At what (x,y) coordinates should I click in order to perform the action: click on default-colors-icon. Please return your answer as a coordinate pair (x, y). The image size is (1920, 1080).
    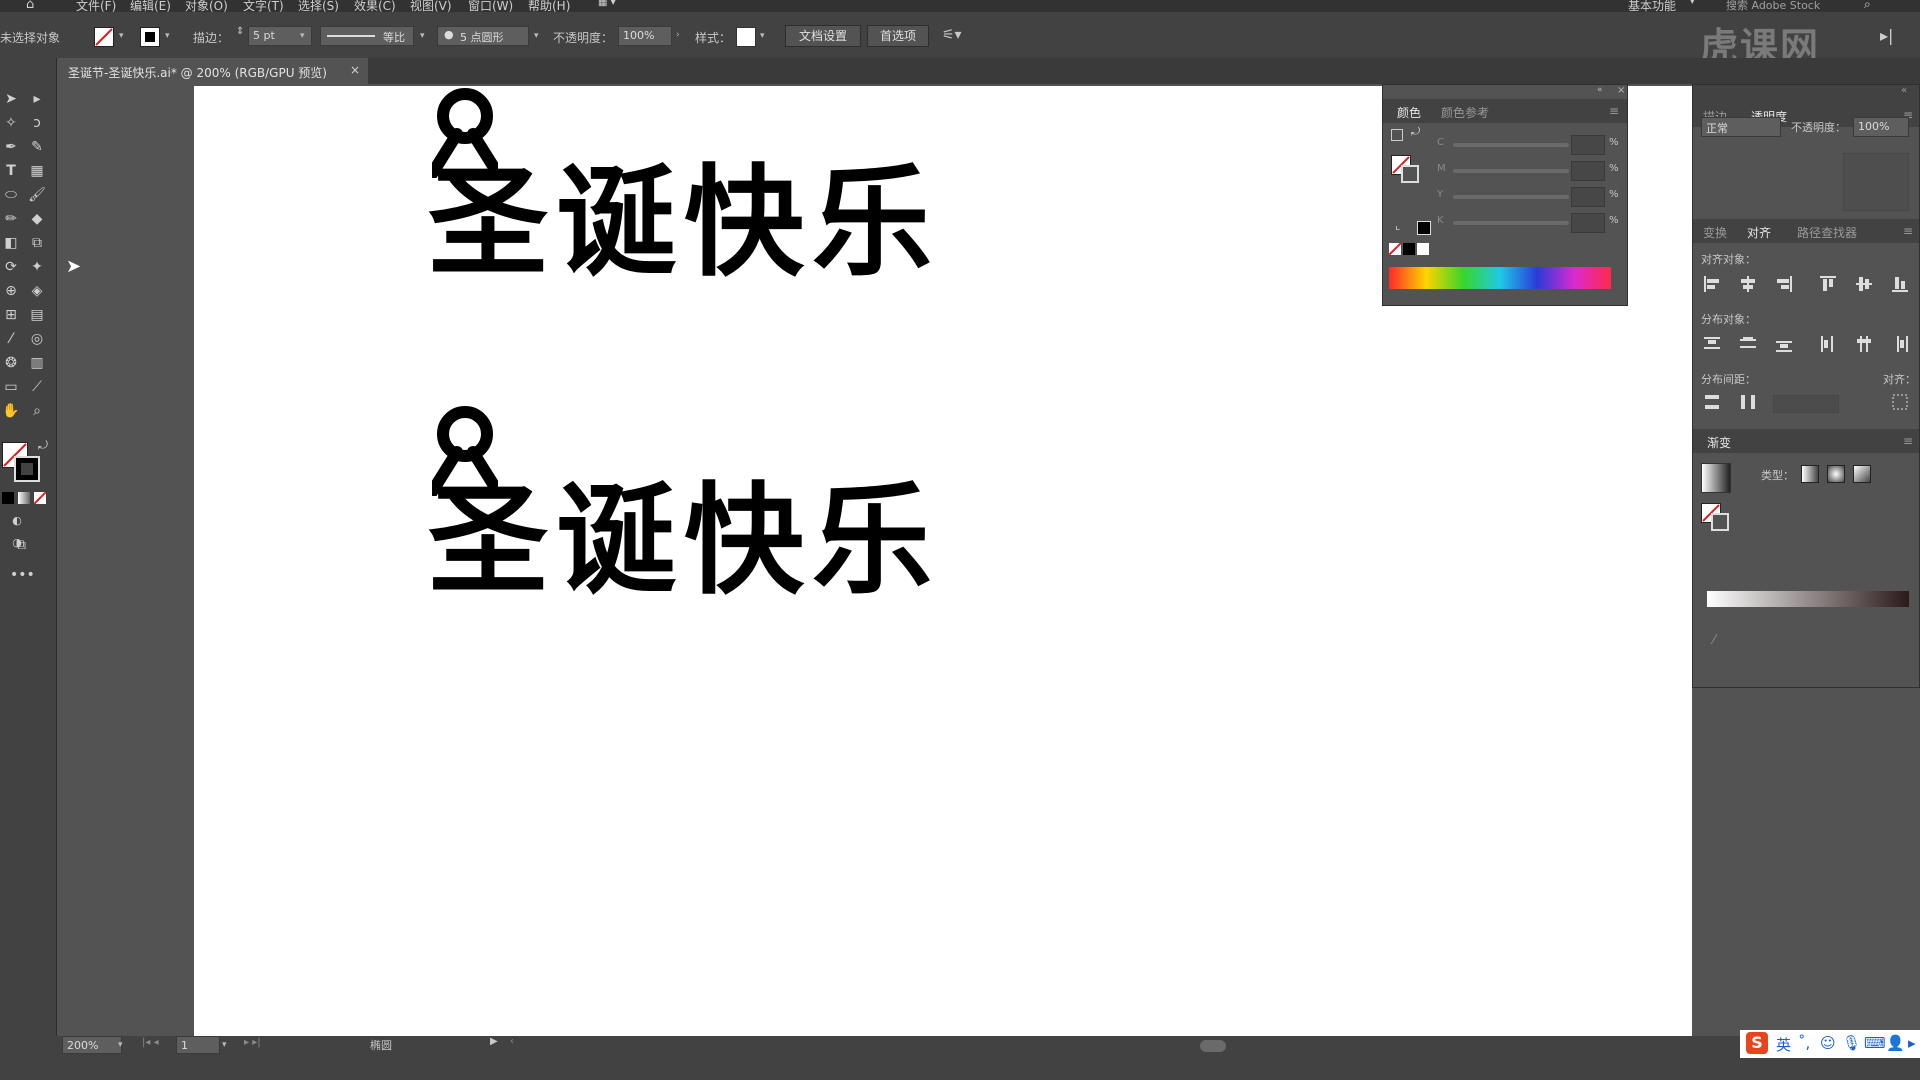
    Looking at the image, I should click on (1397, 135).